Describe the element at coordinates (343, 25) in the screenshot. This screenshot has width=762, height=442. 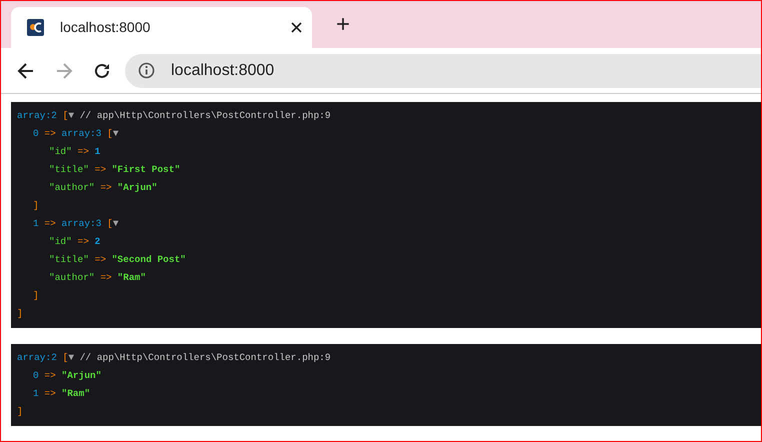
I see `new-tab-button: +` at that location.